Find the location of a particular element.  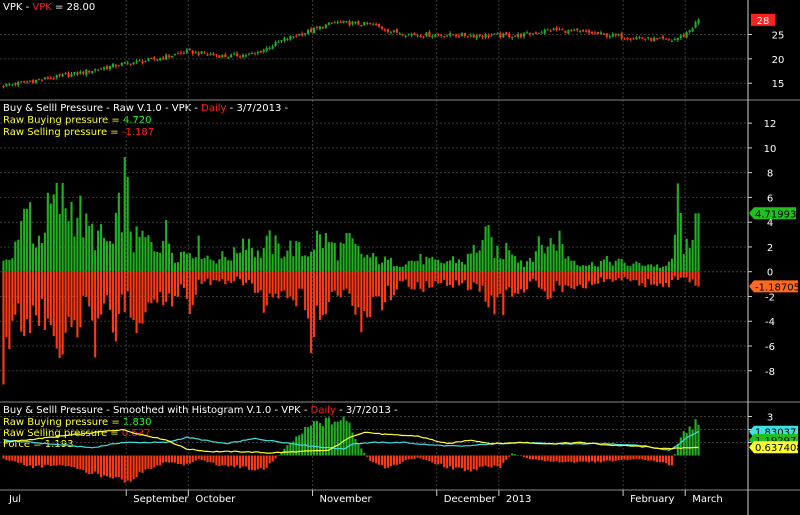

x-tick-label: 2013 is located at coordinates (518, 499).